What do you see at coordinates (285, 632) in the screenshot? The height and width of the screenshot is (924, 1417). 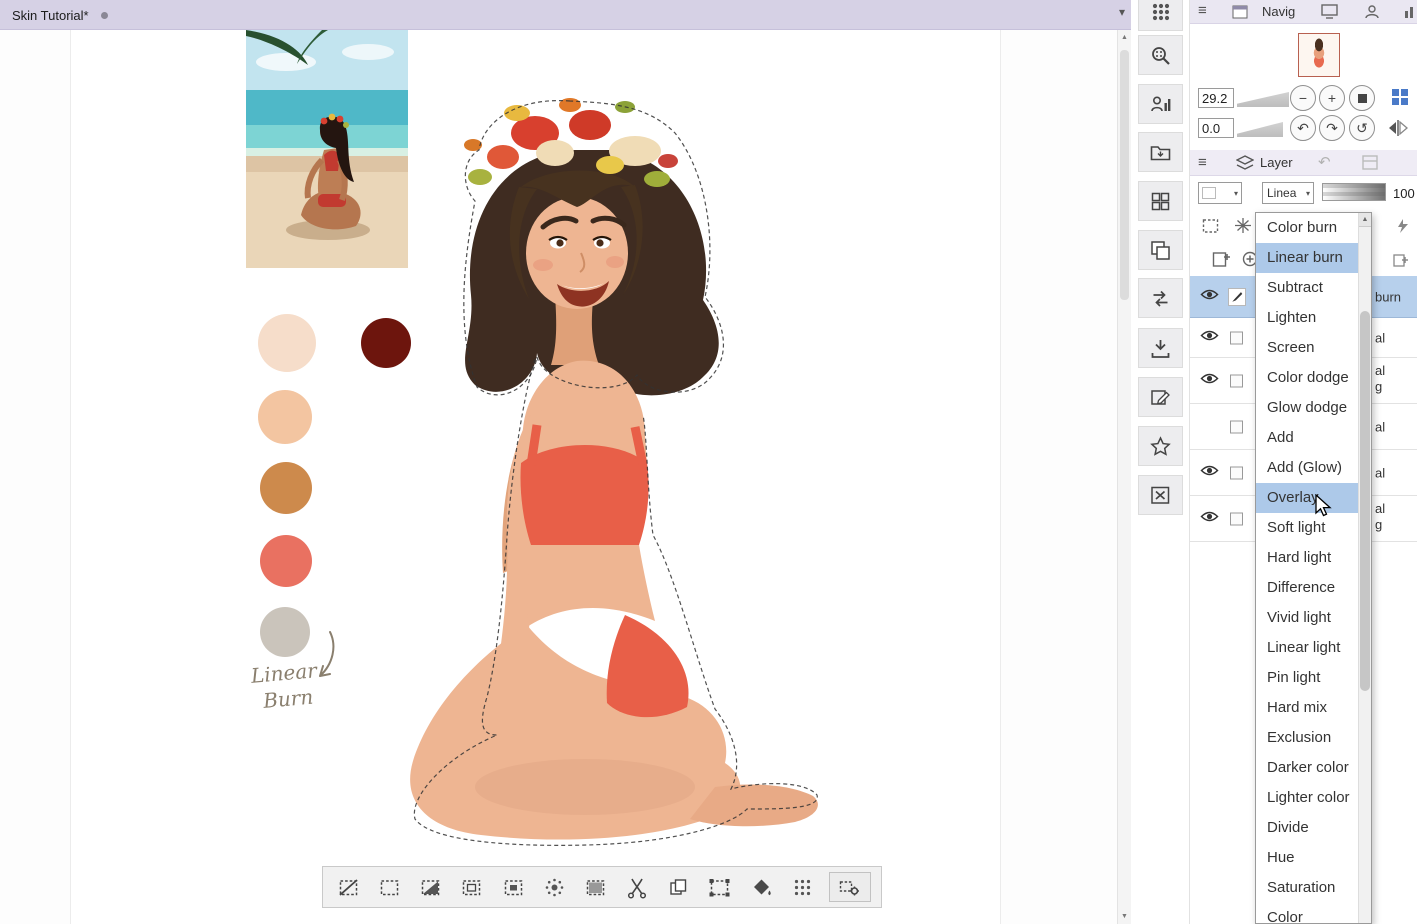 I see `paint-swatch-warm-gray` at bounding box center [285, 632].